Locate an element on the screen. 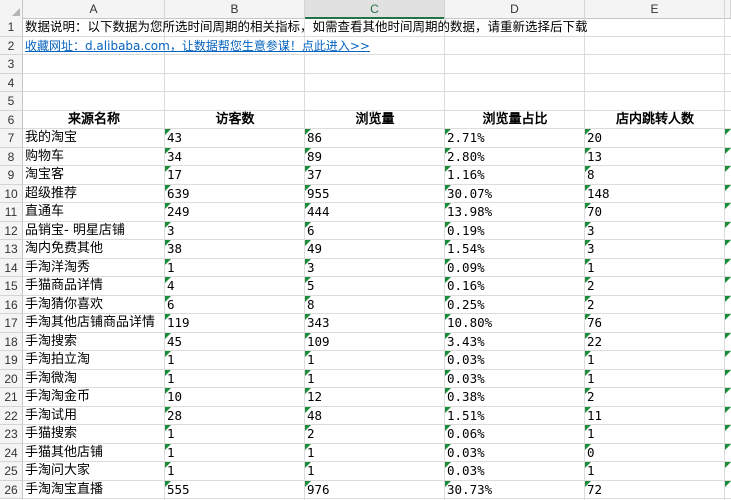 This screenshot has height=500, width=731. row-number: 26 is located at coordinates (11, 489).